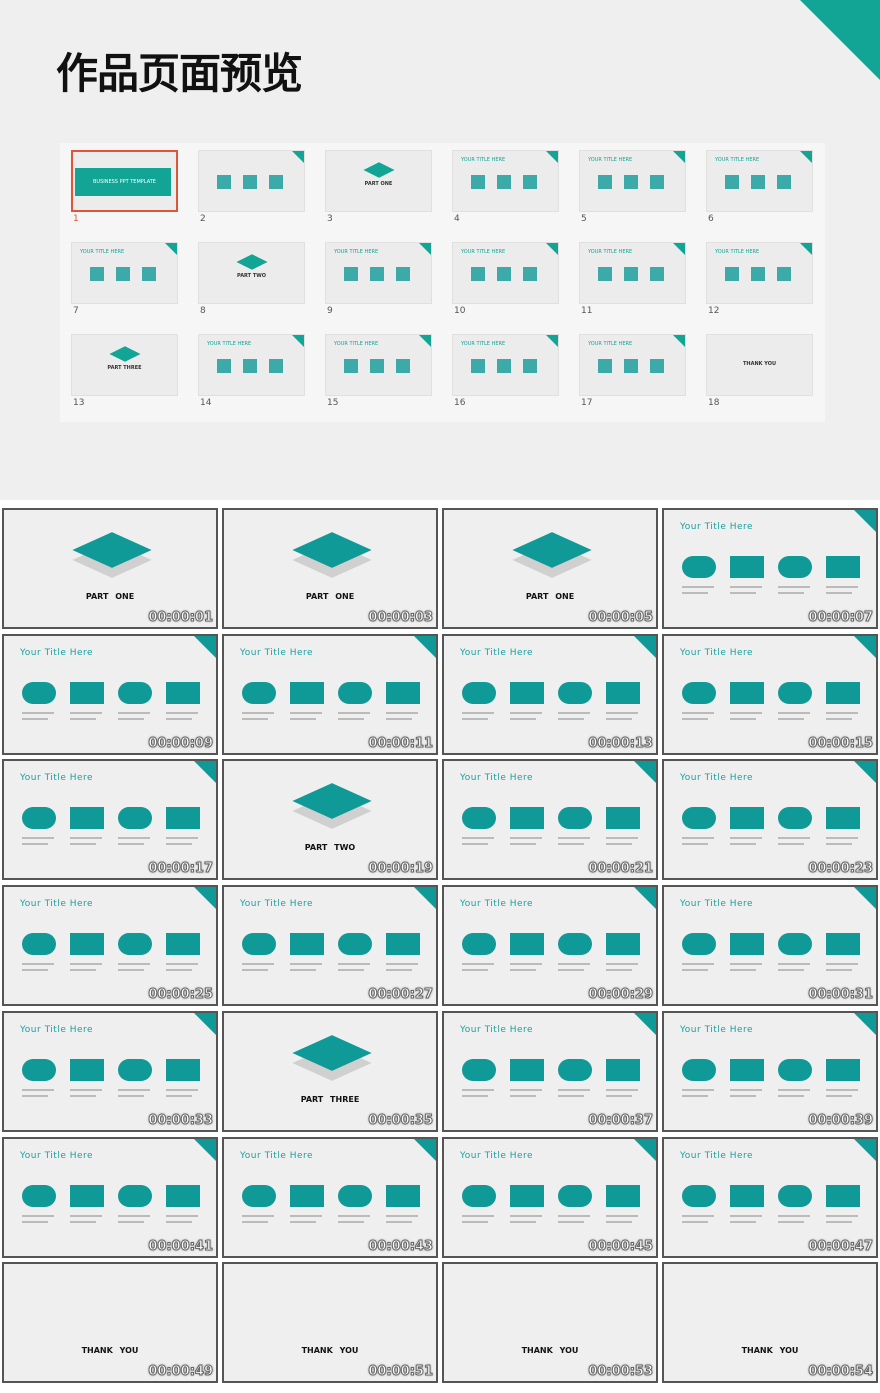 The width and height of the screenshot is (880, 1393). Describe the element at coordinates (110, 1323) in the screenshot. I see `video-frame: THANK YOU 00:00:49` at that location.